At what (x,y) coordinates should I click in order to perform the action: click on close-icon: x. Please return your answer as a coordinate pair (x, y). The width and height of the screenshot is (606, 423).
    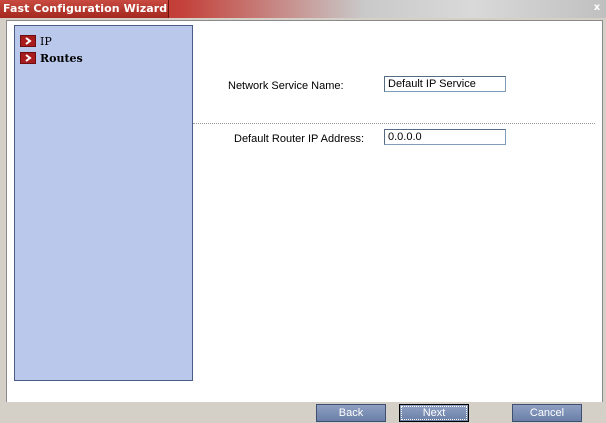
    Looking at the image, I should click on (597, 8).